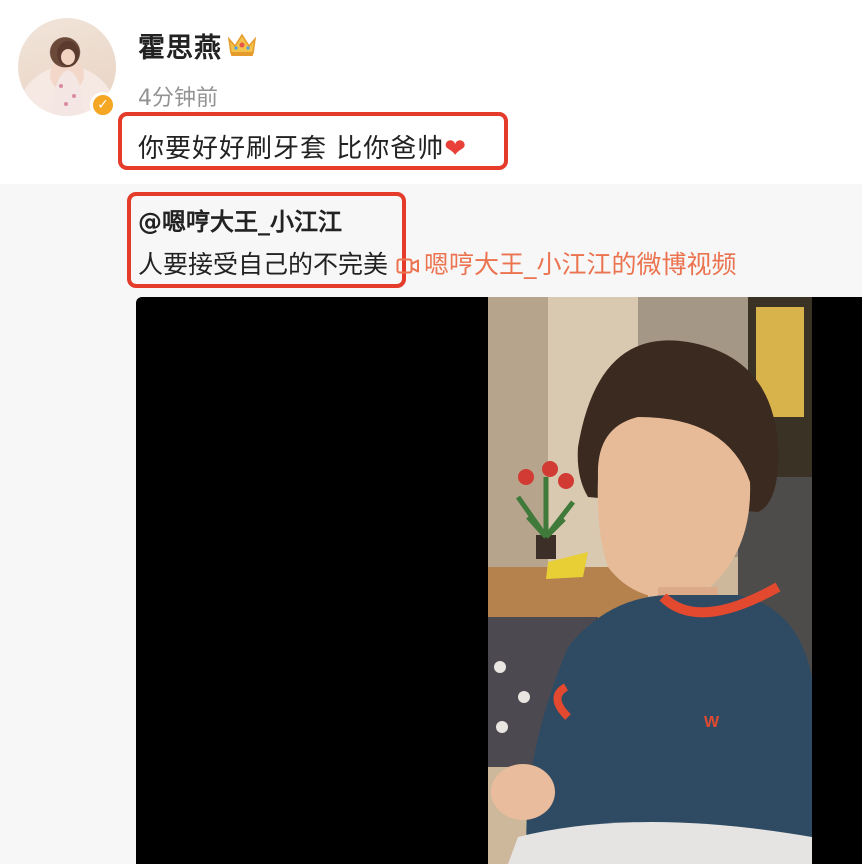 Image resolution: width=862 pixels, height=864 pixels. I want to click on post-content: 你要好好刷牙套 比你爸帅❤, so click(302, 146).